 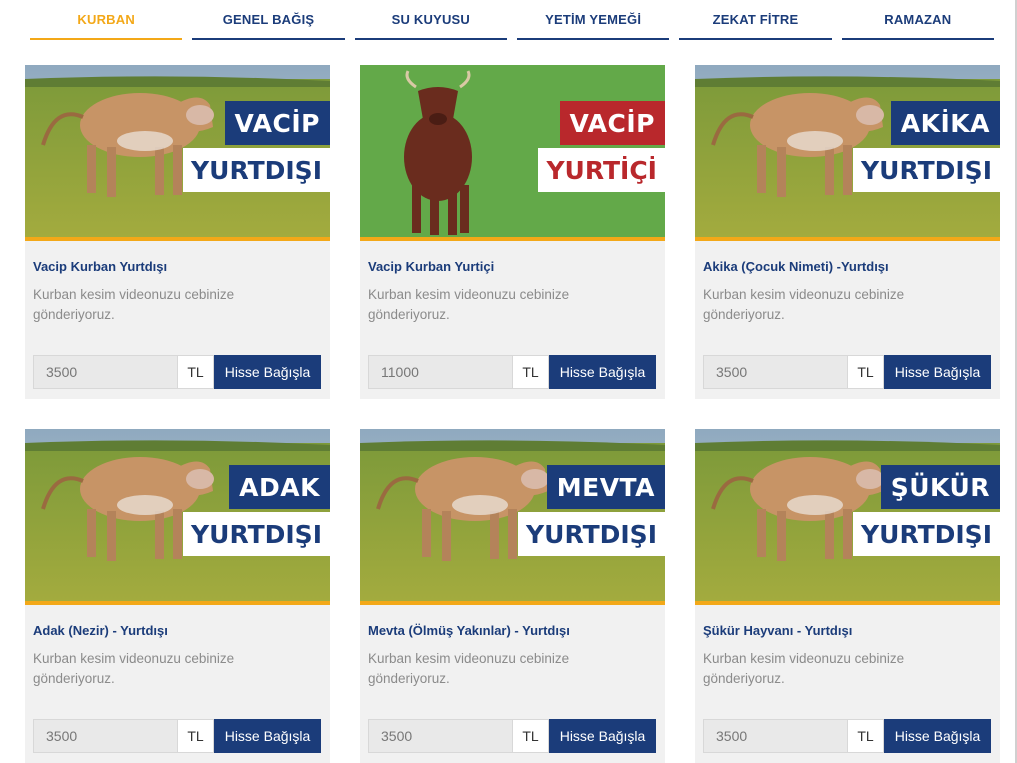 What do you see at coordinates (100, 630) in the screenshot?
I see `card-title: Adak (Nezir) - Yurtdışı` at bounding box center [100, 630].